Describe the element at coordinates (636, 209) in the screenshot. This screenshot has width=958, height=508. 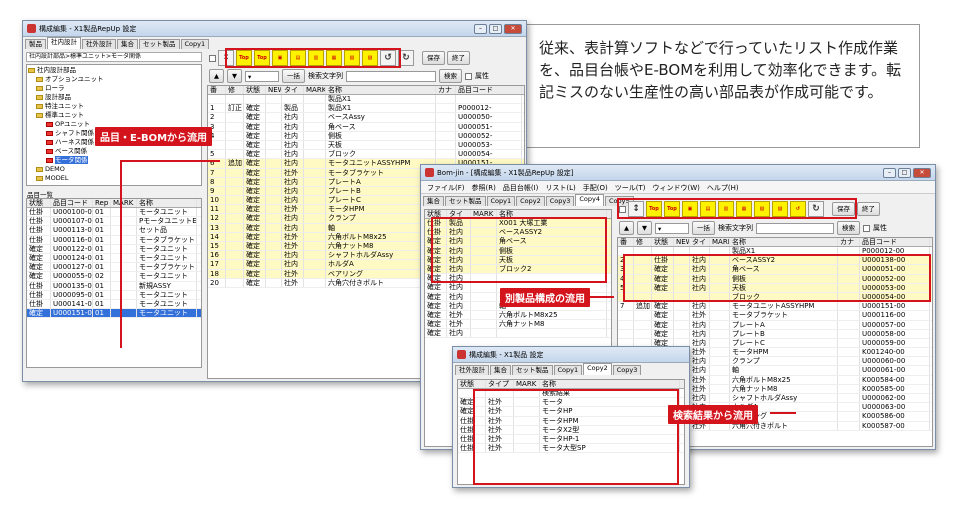
I see `sort-icon: ↕` at that location.